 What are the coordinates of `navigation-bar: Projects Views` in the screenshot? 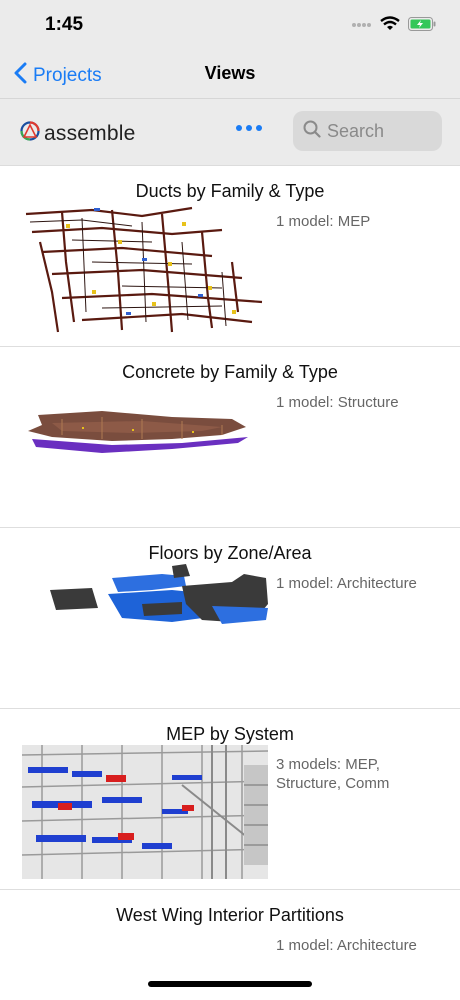 It's located at (230, 74).